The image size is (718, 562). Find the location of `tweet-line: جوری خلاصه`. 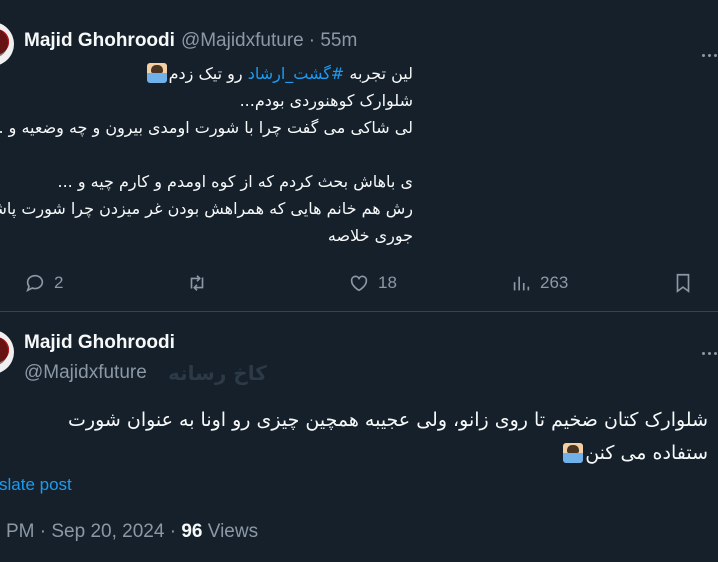

tweet-line: جوری خلاصه is located at coordinates (370, 235).